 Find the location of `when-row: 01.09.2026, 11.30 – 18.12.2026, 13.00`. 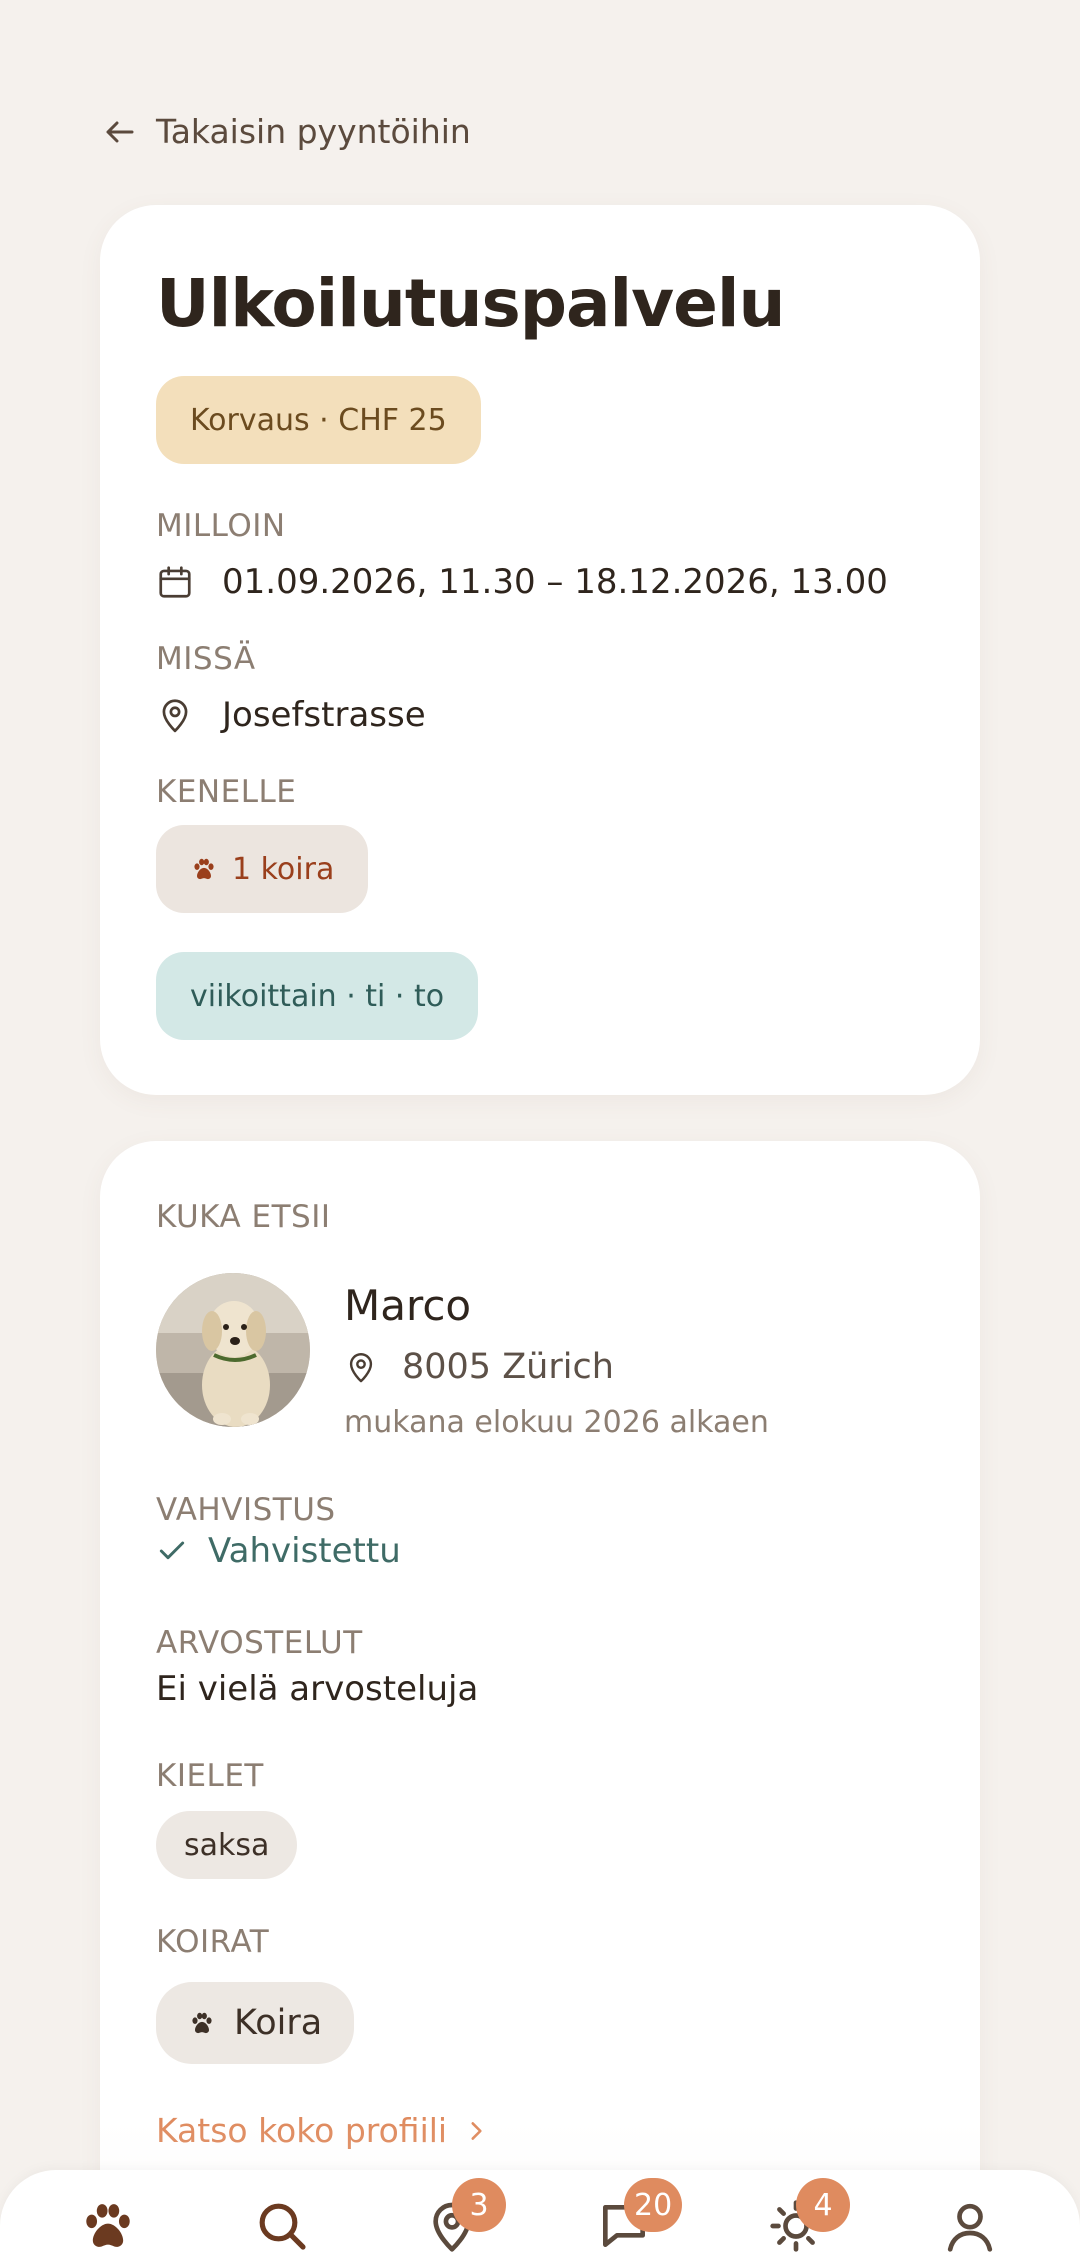

when-row: 01.09.2026, 11.30 – 18.12.2026, 13.00 is located at coordinates (522, 582).